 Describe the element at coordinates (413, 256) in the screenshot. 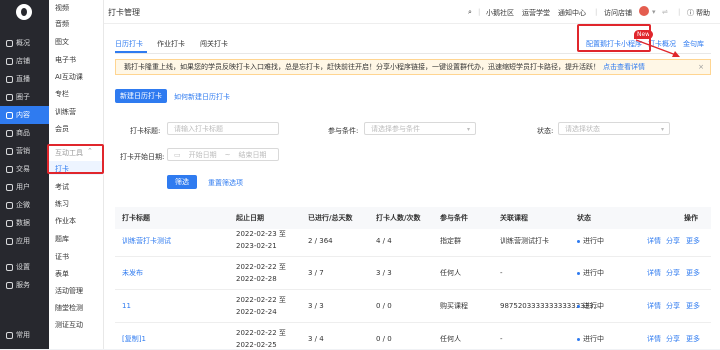

I see `row-divider` at that location.